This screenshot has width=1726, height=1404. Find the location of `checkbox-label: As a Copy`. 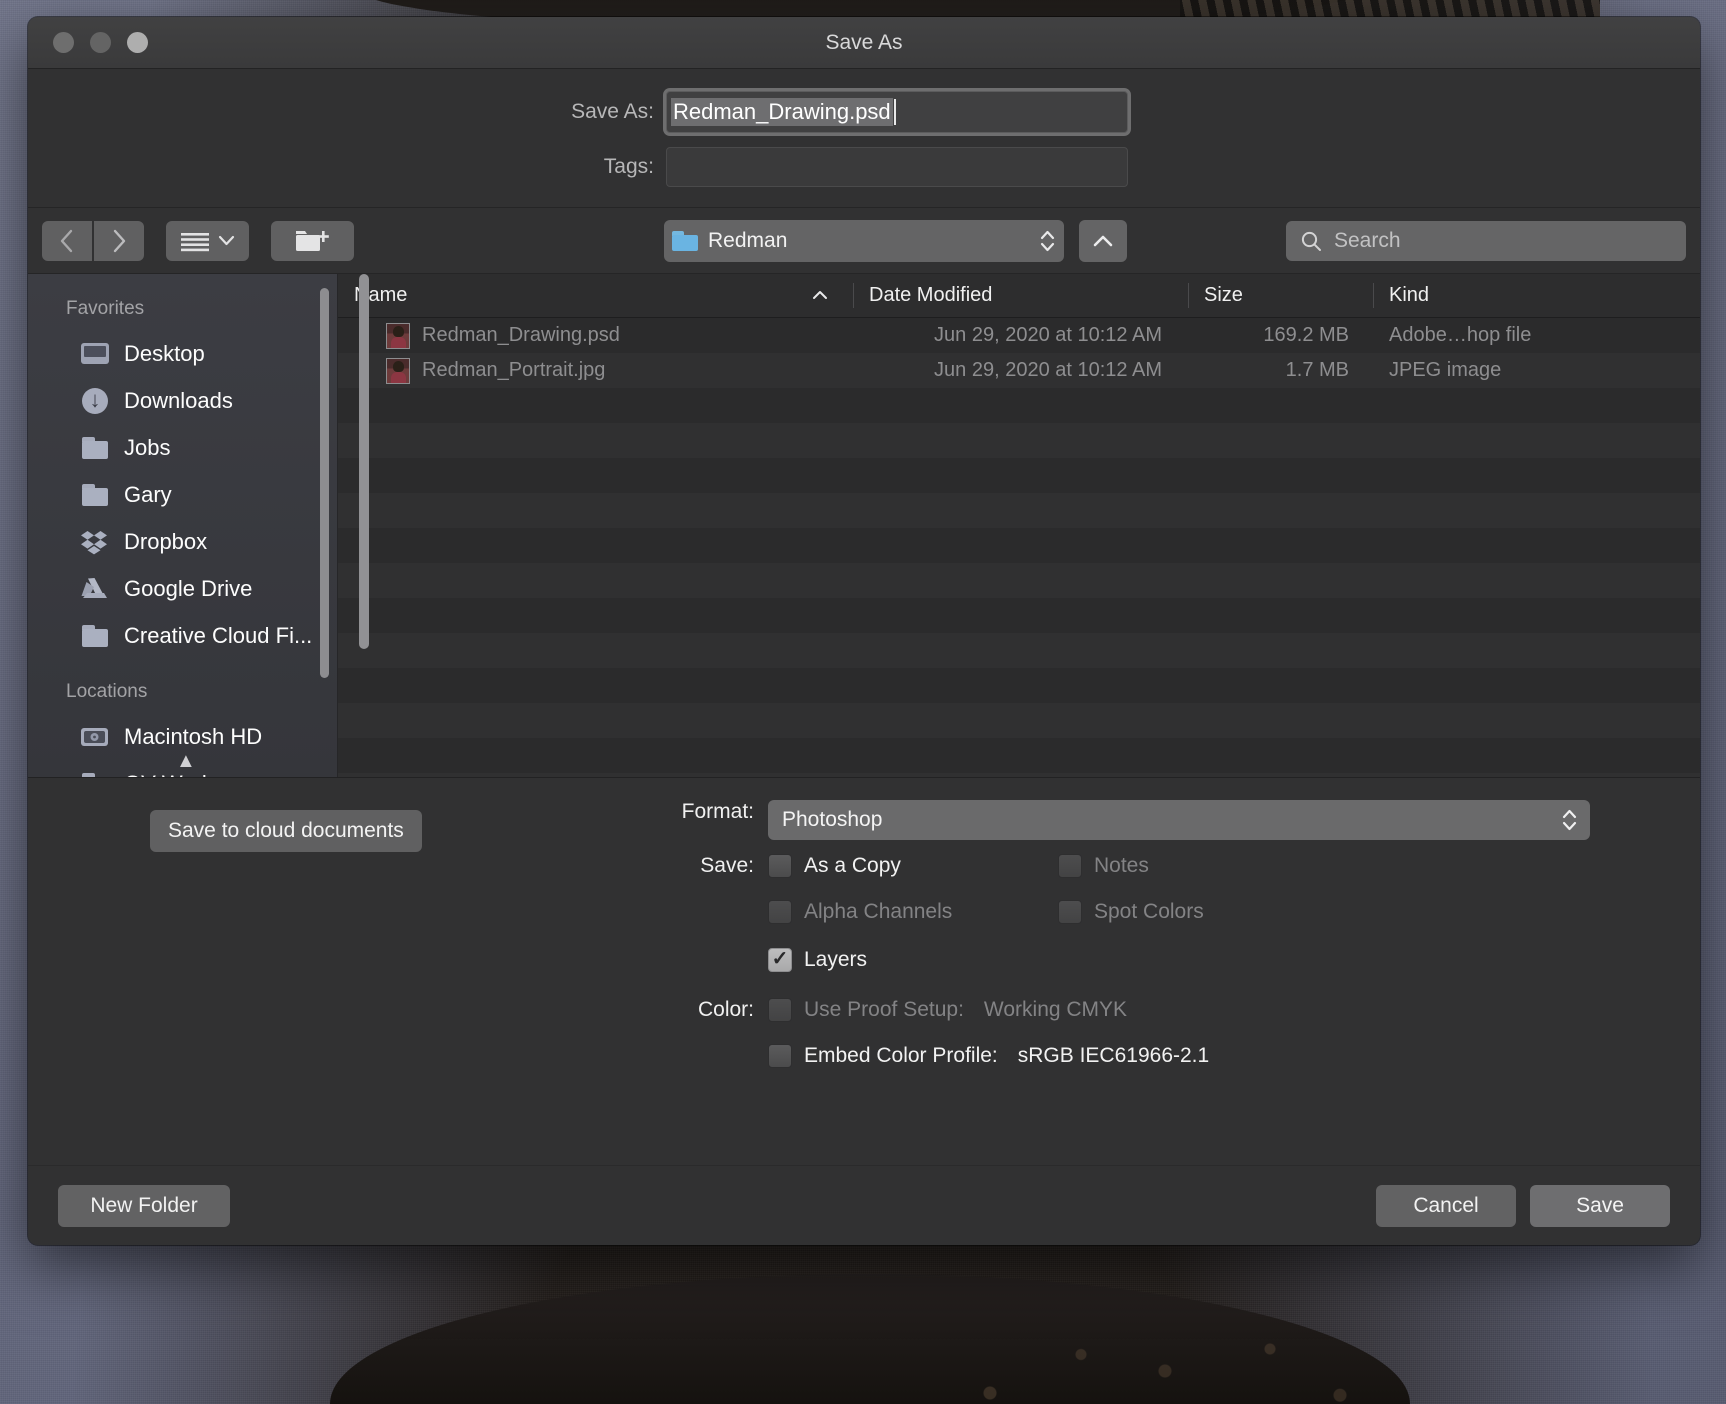

checkbox-label: As a Copy is located at coordinates (852, 865).